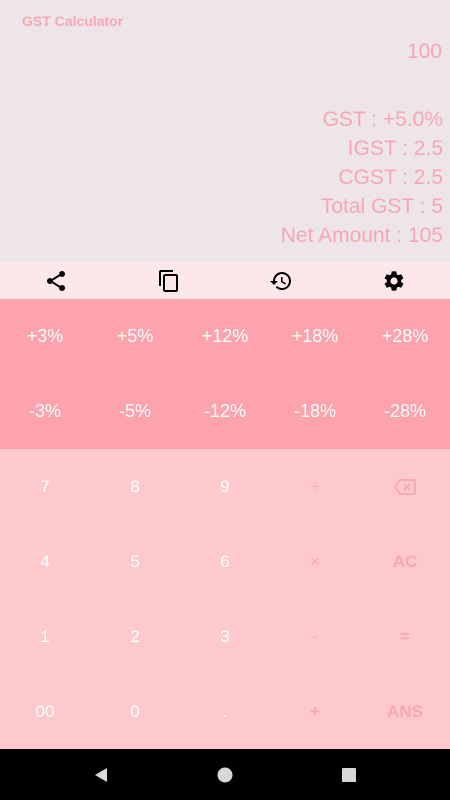  Describe the element at coordinates (405, 636) in the screenshot. I see `equals-button: =` at that location.